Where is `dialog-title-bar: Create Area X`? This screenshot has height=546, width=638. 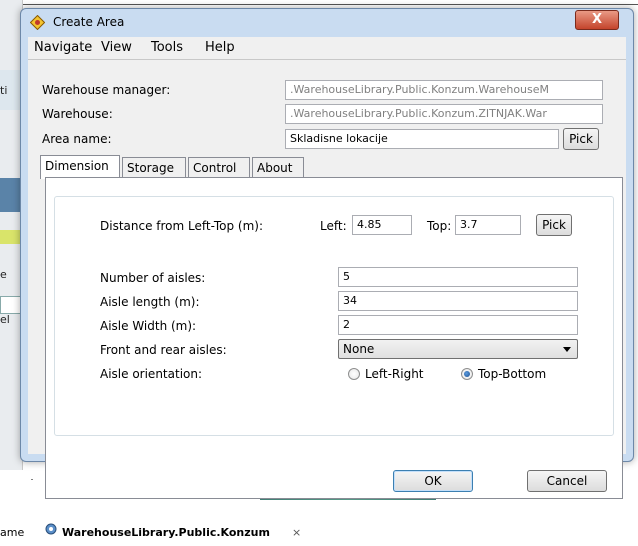 dialog-title-bar: Create Area X is located at coordinates (327, 22).